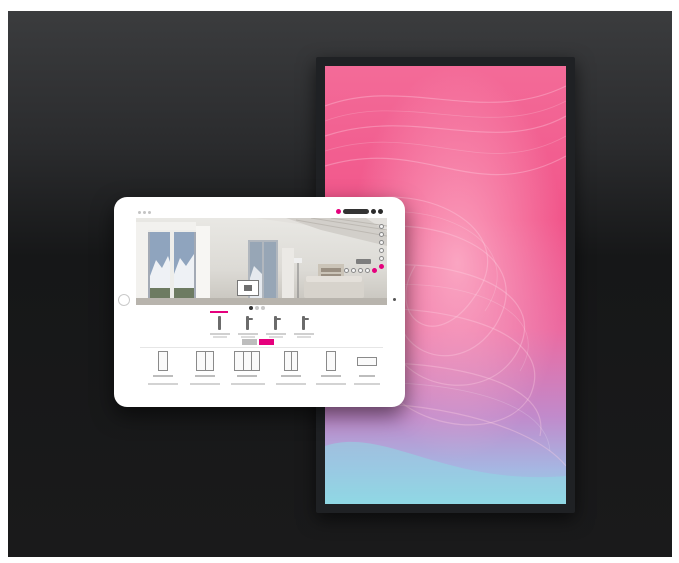  I want to click on pink-dot-icon, so click(338, 211).